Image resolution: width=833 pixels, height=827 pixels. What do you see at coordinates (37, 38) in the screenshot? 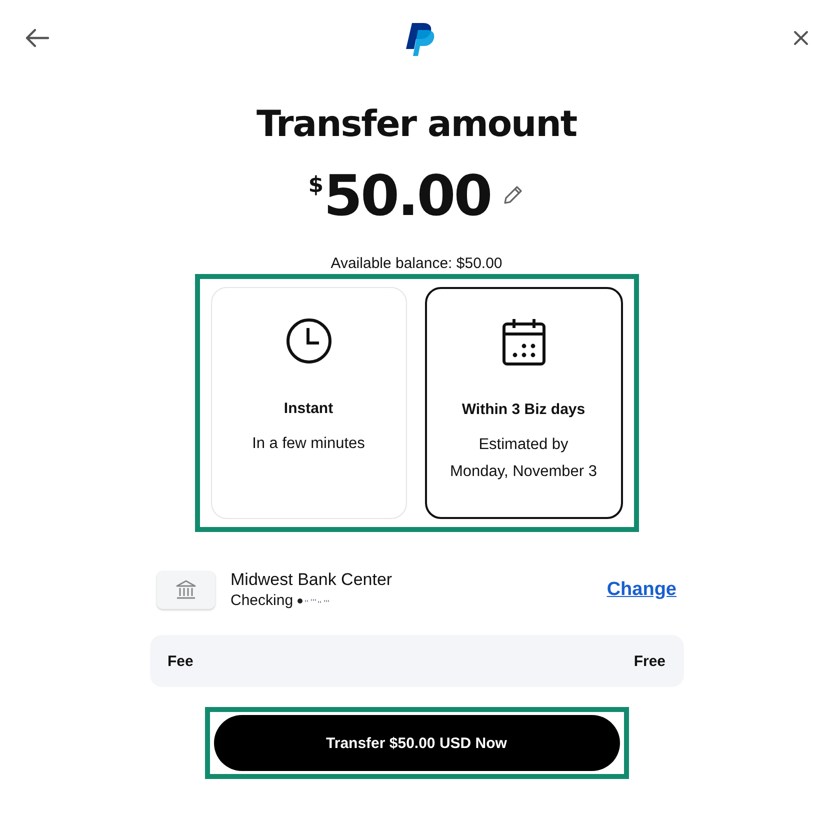
I see `back-arrow-icon` at bounding box center [37, 38].